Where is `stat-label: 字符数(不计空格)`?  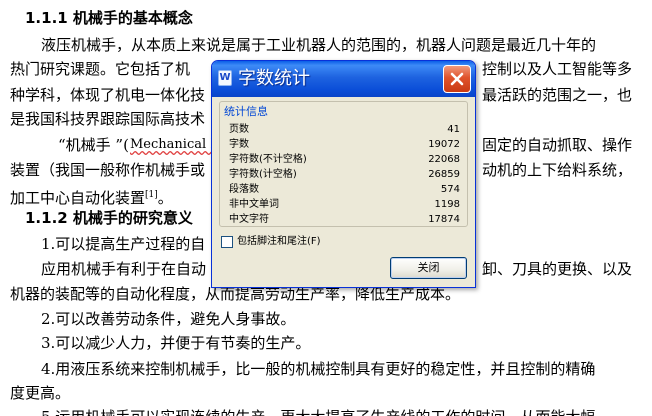
stat-label: 字符数(不计空格) is located at coordinates (268, 159).